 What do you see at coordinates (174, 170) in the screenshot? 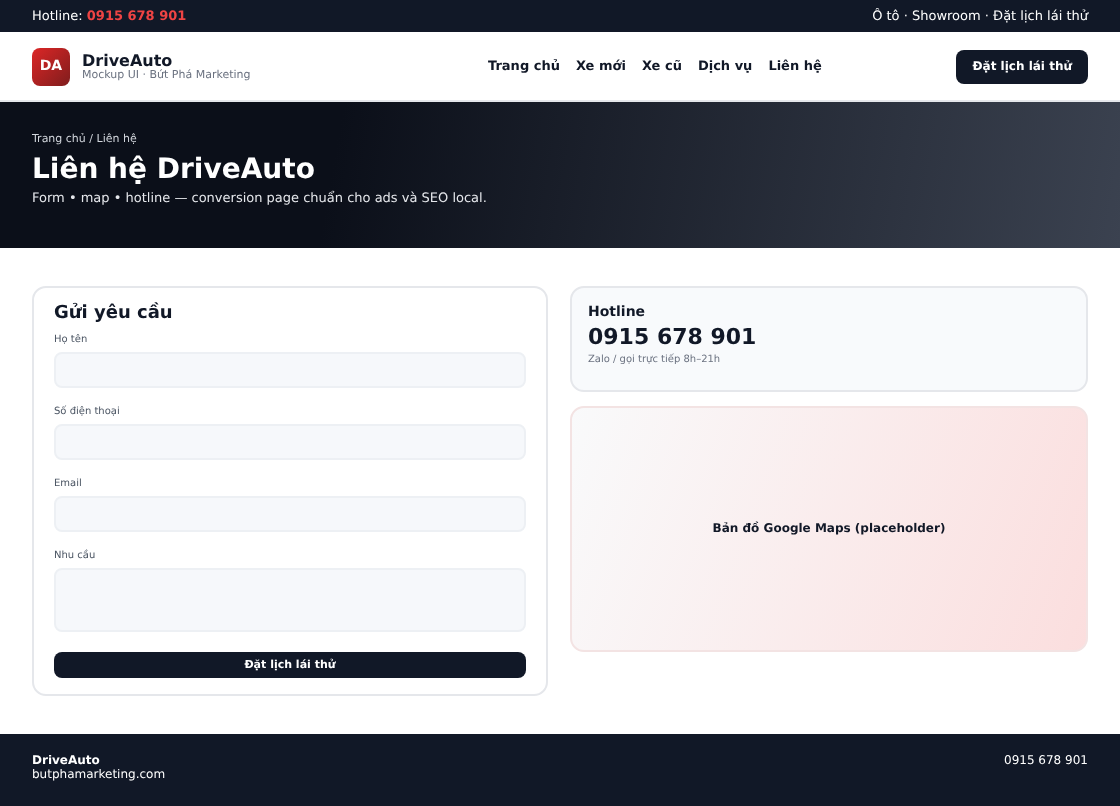
I see `page-title: Liên hệ DriveAuto` at bounding box center [174, 170].